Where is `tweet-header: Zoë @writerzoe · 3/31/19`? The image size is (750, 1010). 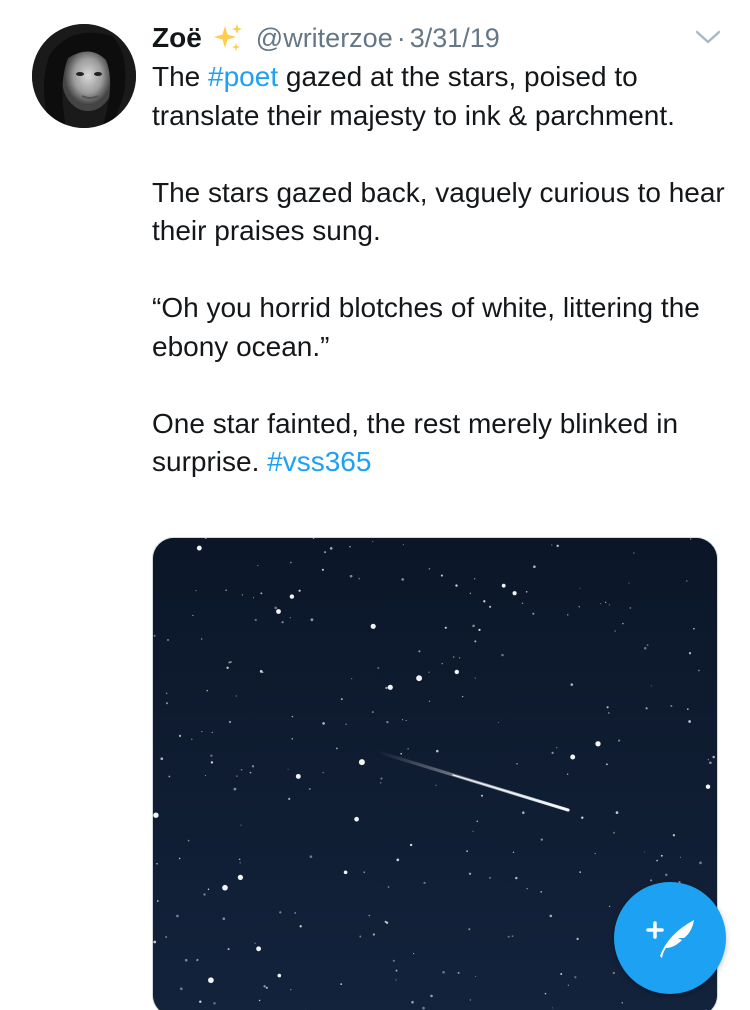 tweet-header: Zoë @writerzoe · 3/31/19 is located at coordinates (326, 38).